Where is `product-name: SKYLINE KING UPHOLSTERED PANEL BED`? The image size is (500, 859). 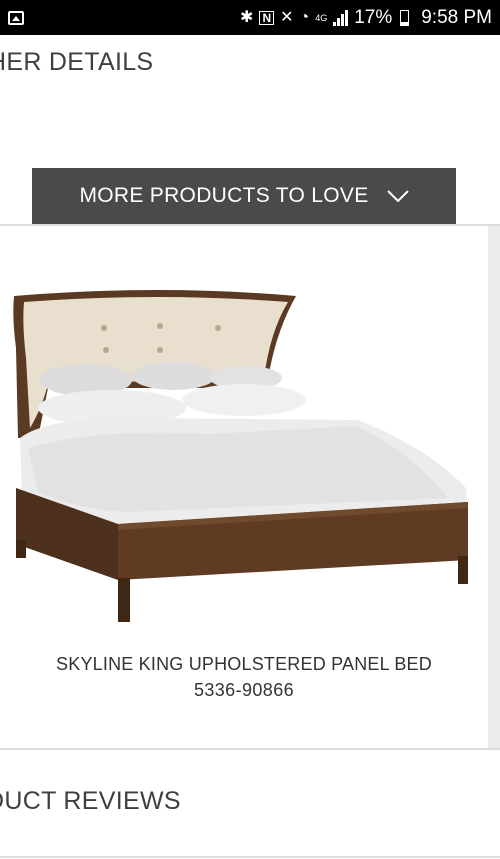
product-name: SKYLINE KING UPHOLSTERED PANEL BED is located at coordinates (244, 664).